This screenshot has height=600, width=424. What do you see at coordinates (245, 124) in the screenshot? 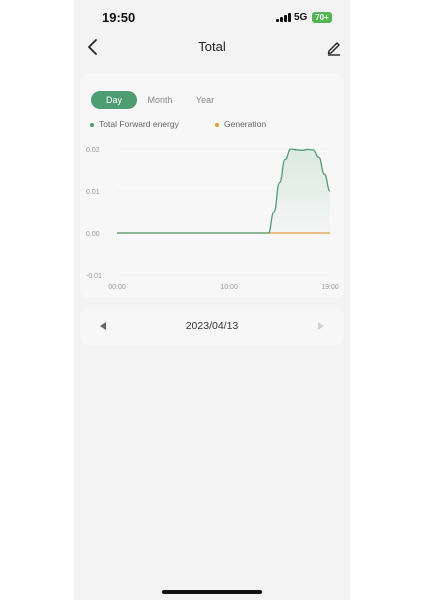
I see `legend-label: Generation` at bounding box center [245, 124].